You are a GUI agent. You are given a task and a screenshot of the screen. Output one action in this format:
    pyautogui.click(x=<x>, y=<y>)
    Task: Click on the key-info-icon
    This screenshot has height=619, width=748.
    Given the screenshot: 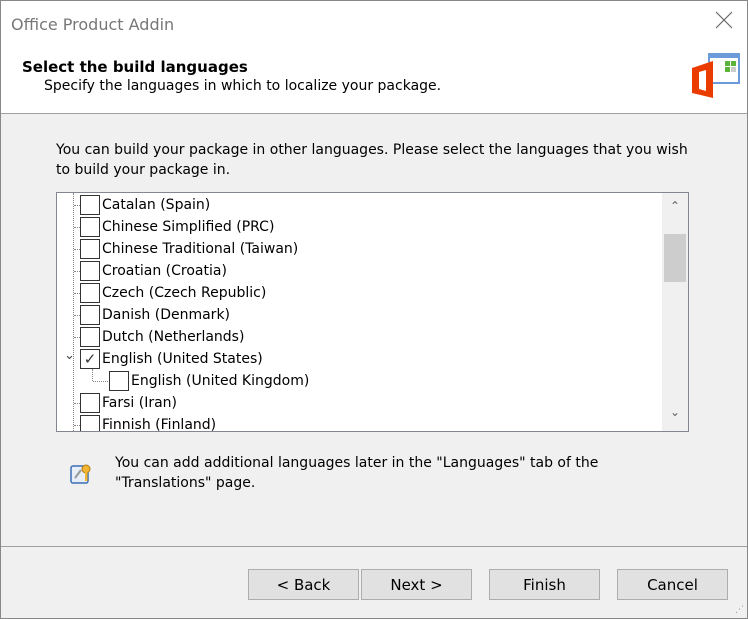 What is the action you would take?
    pyautogui.click(x=80, y=474)
    